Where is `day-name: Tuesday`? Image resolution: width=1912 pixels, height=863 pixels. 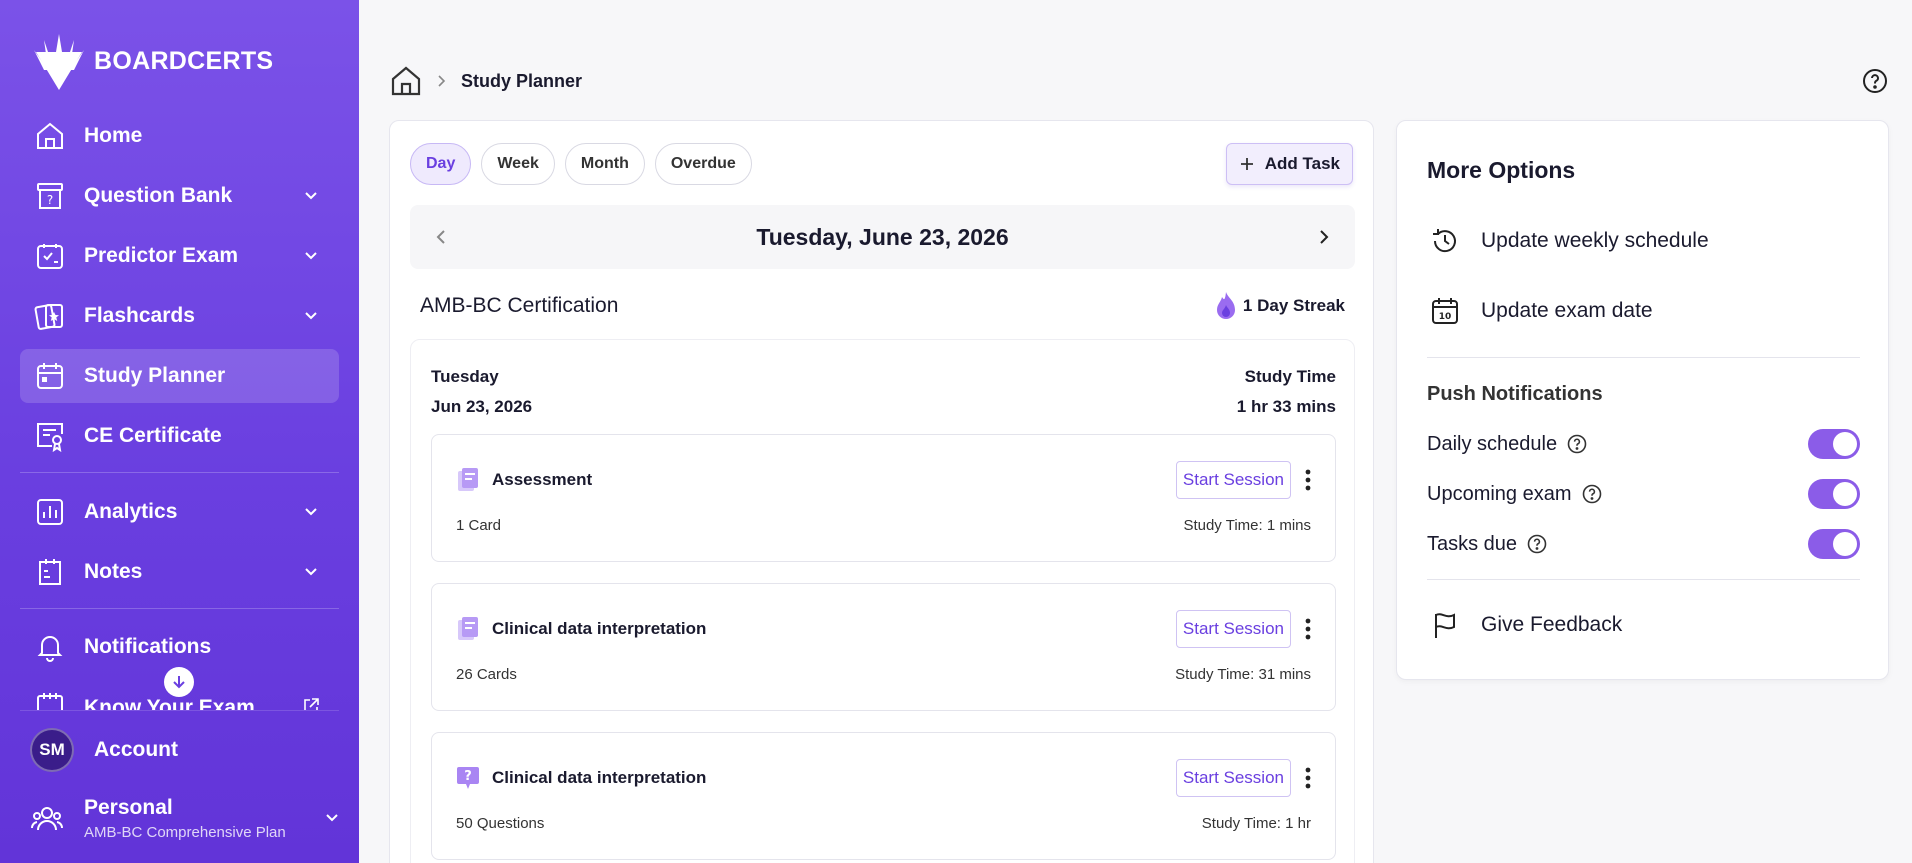 day-name: Tuesday is located at coordinates (465, 376).